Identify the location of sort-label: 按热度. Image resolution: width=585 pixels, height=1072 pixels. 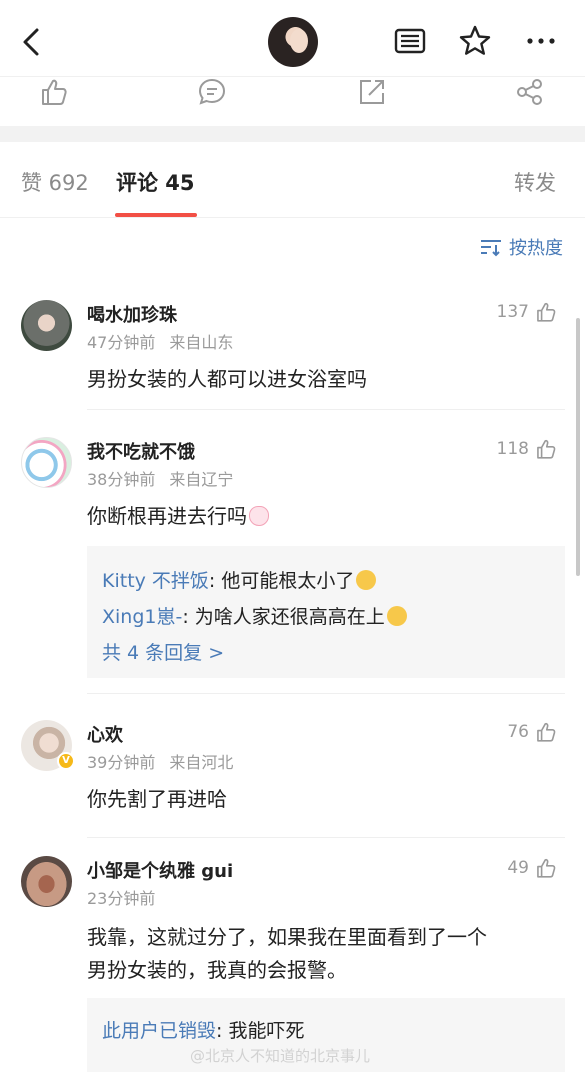
(536, 248).